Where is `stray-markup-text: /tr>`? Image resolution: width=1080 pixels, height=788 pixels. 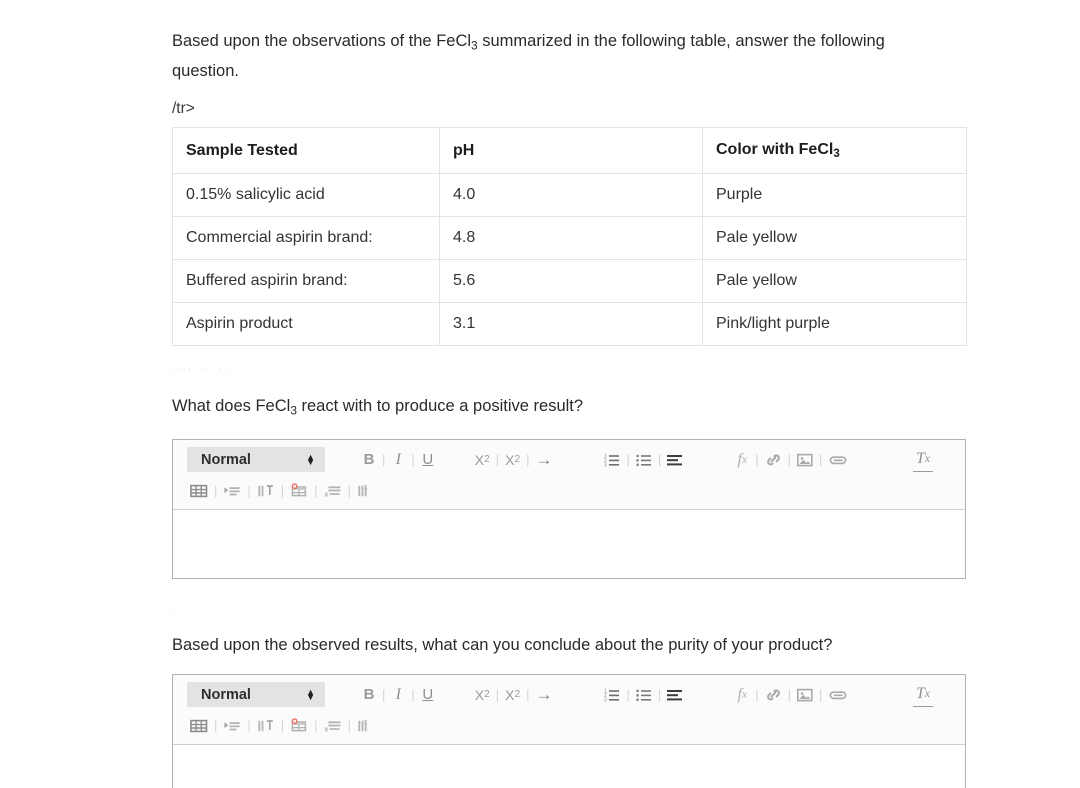 stray-markup-text: /tr> is located at coordinates (183, 109).